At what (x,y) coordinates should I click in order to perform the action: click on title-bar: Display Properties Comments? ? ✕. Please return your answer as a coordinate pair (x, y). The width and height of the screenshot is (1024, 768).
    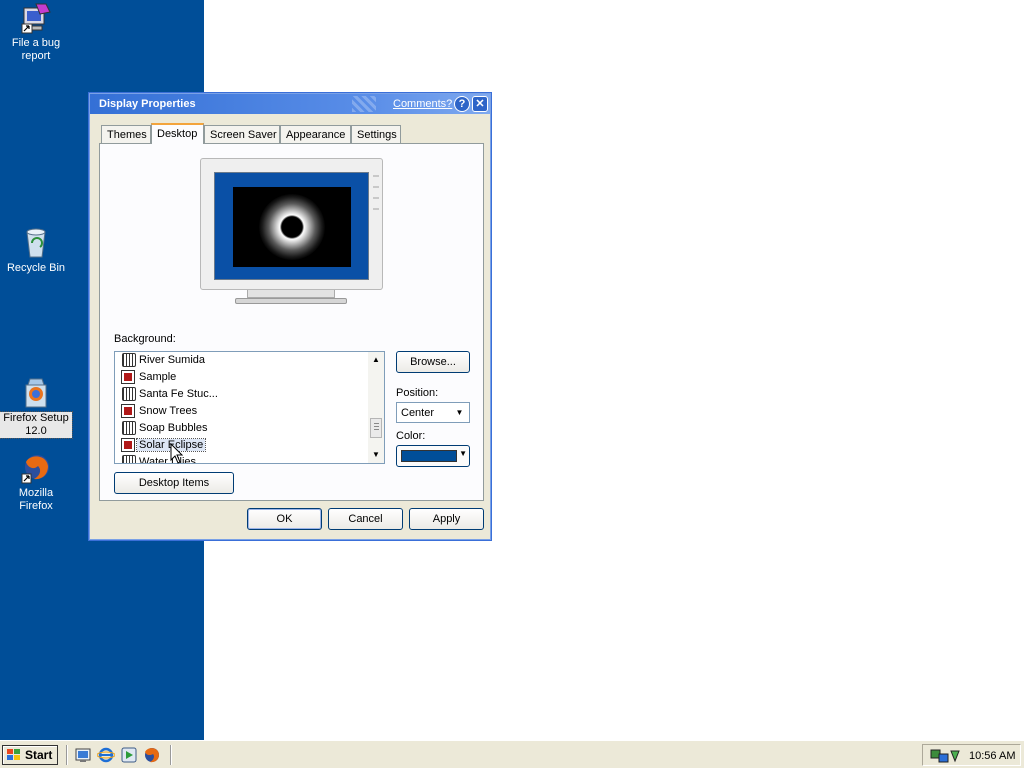
    Looking at the image, I should click on (290, 104).